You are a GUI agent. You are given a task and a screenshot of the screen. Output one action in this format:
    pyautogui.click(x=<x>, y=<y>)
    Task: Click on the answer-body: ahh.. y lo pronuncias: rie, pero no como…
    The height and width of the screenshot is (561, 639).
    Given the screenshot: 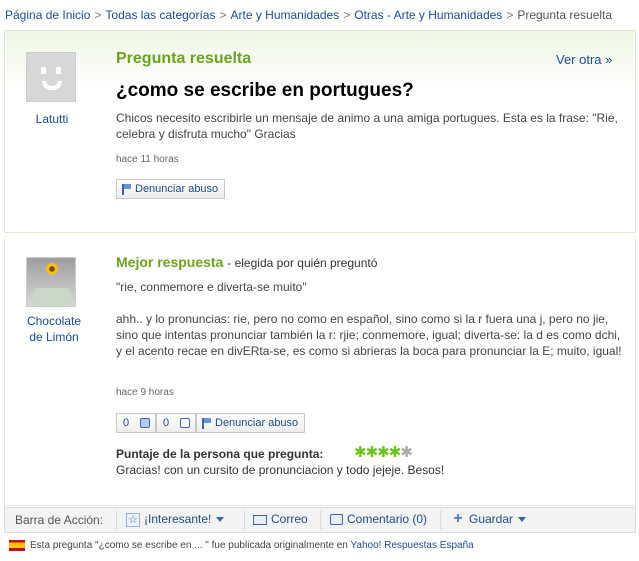 What is the action you would take?
    pyautogui.click(x=369, y=335)
    